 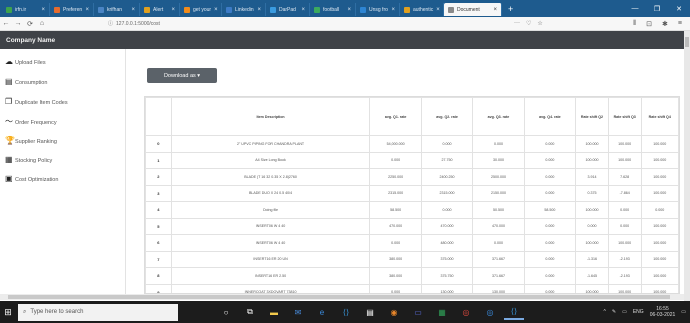 What do you see at coordinates (158, 116) in the screenshot?
I see `column-header` at bounding box center [158, 116].